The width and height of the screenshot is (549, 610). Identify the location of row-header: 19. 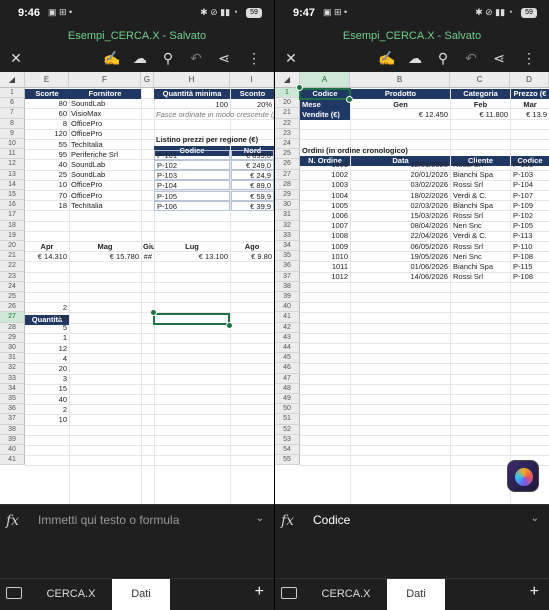
(12, 235).